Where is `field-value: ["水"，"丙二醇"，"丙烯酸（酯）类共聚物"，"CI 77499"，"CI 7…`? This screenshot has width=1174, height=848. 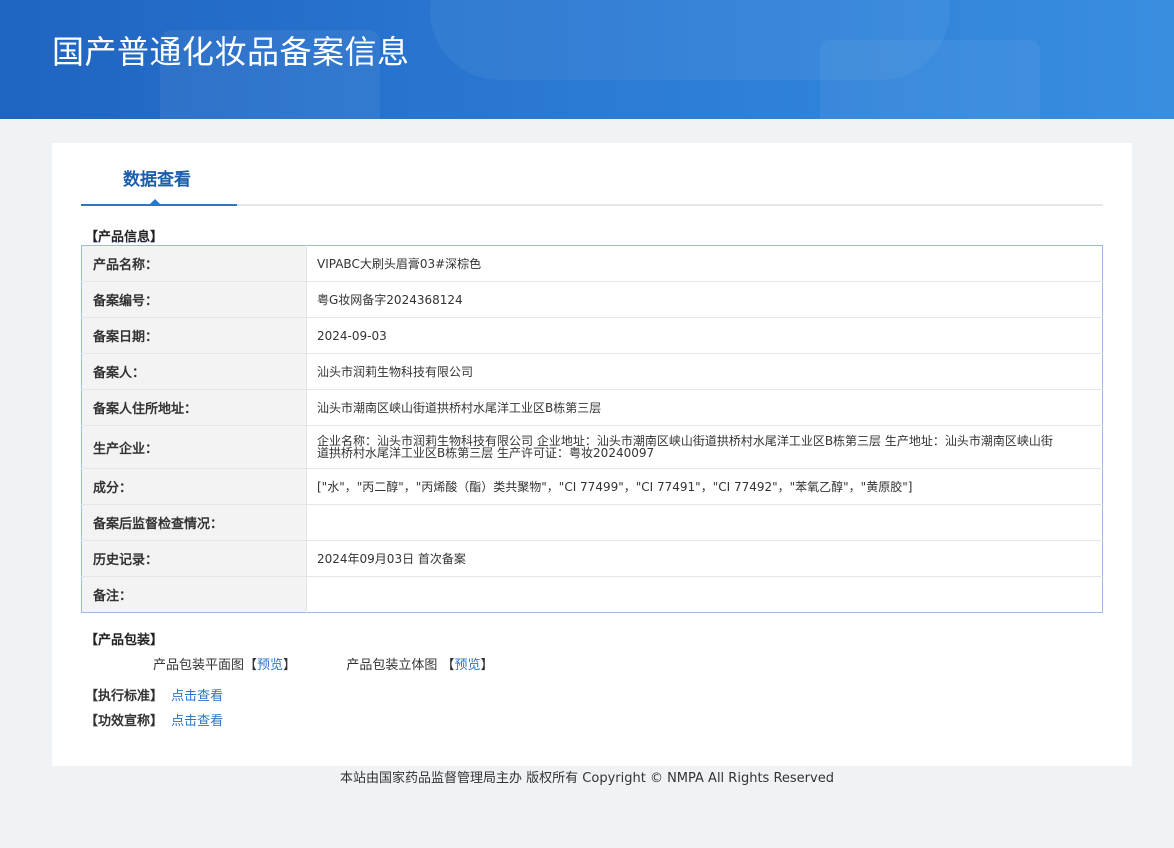 field-value: ["水"，"丙二醇"，"丙烯酸（酯）类共聚物"，"CI 77499"，"CI 7… is located at coordinates (704, 486).